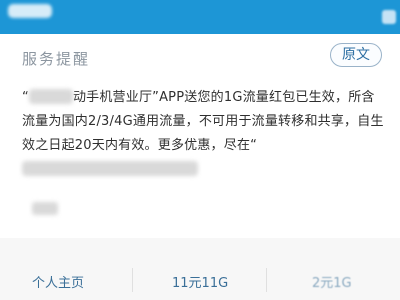 The height and width of the screenshot is (300, 400). What do you see at coordinates (389, 17) in the screenshot?
I see `blurred-header-icon` at bounding box center [389, 17].